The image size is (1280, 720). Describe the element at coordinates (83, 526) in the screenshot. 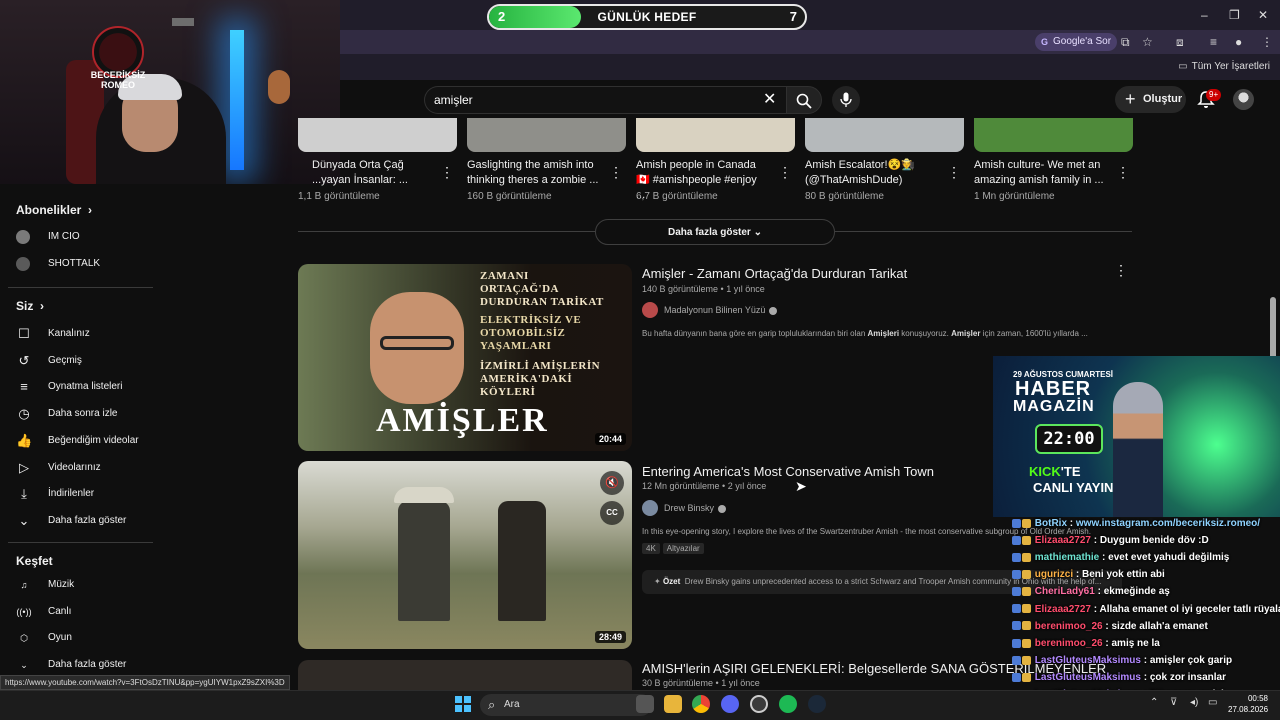

I see `sidebar-item-7: ⌄ Daha fazla göster` at that location.